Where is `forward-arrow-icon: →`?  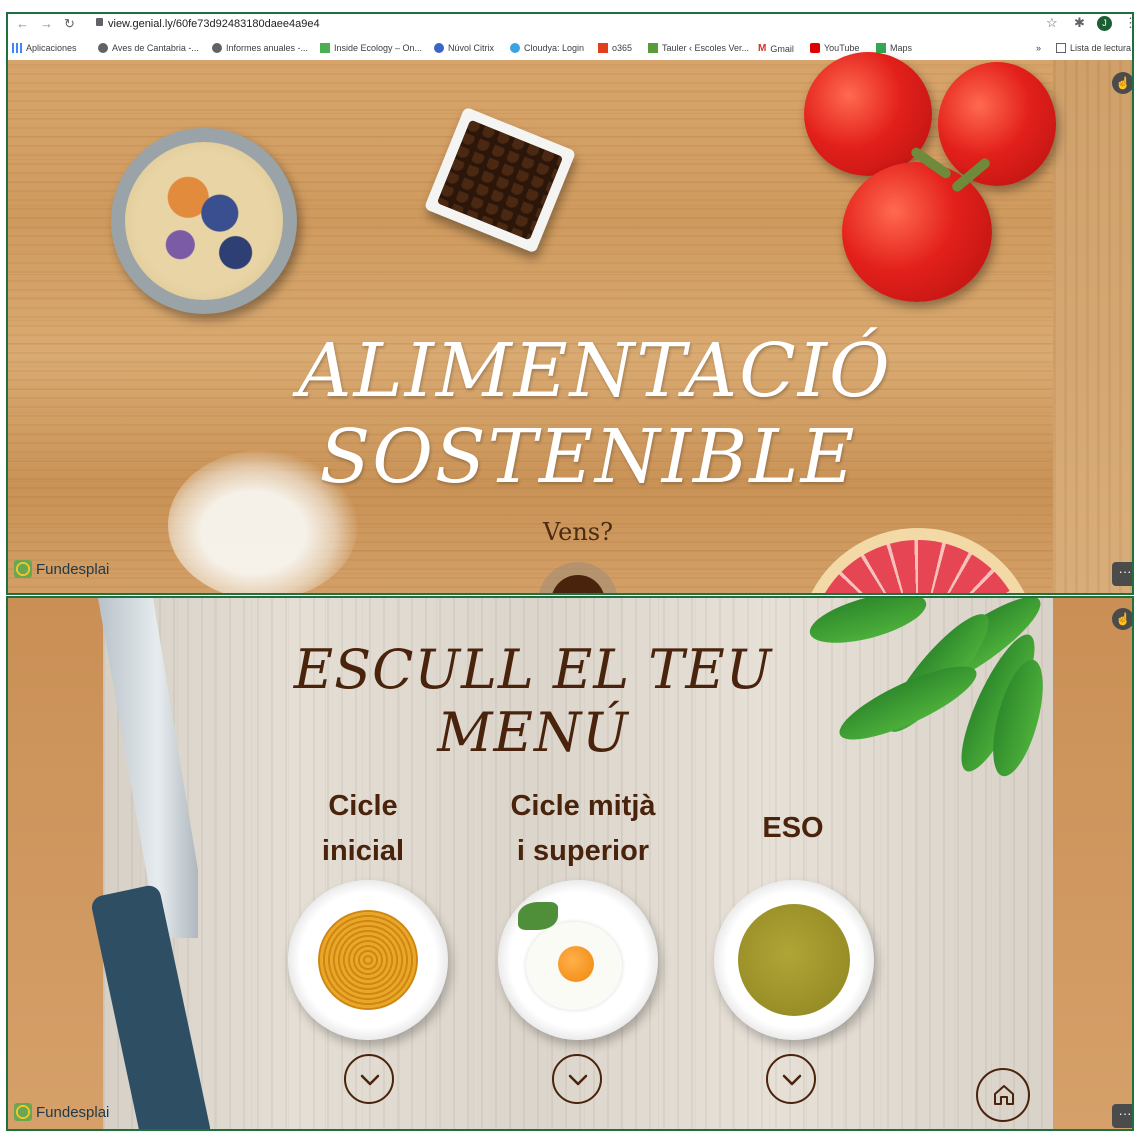 forward-arrow-icon: → is located at coordinates (46, 23).